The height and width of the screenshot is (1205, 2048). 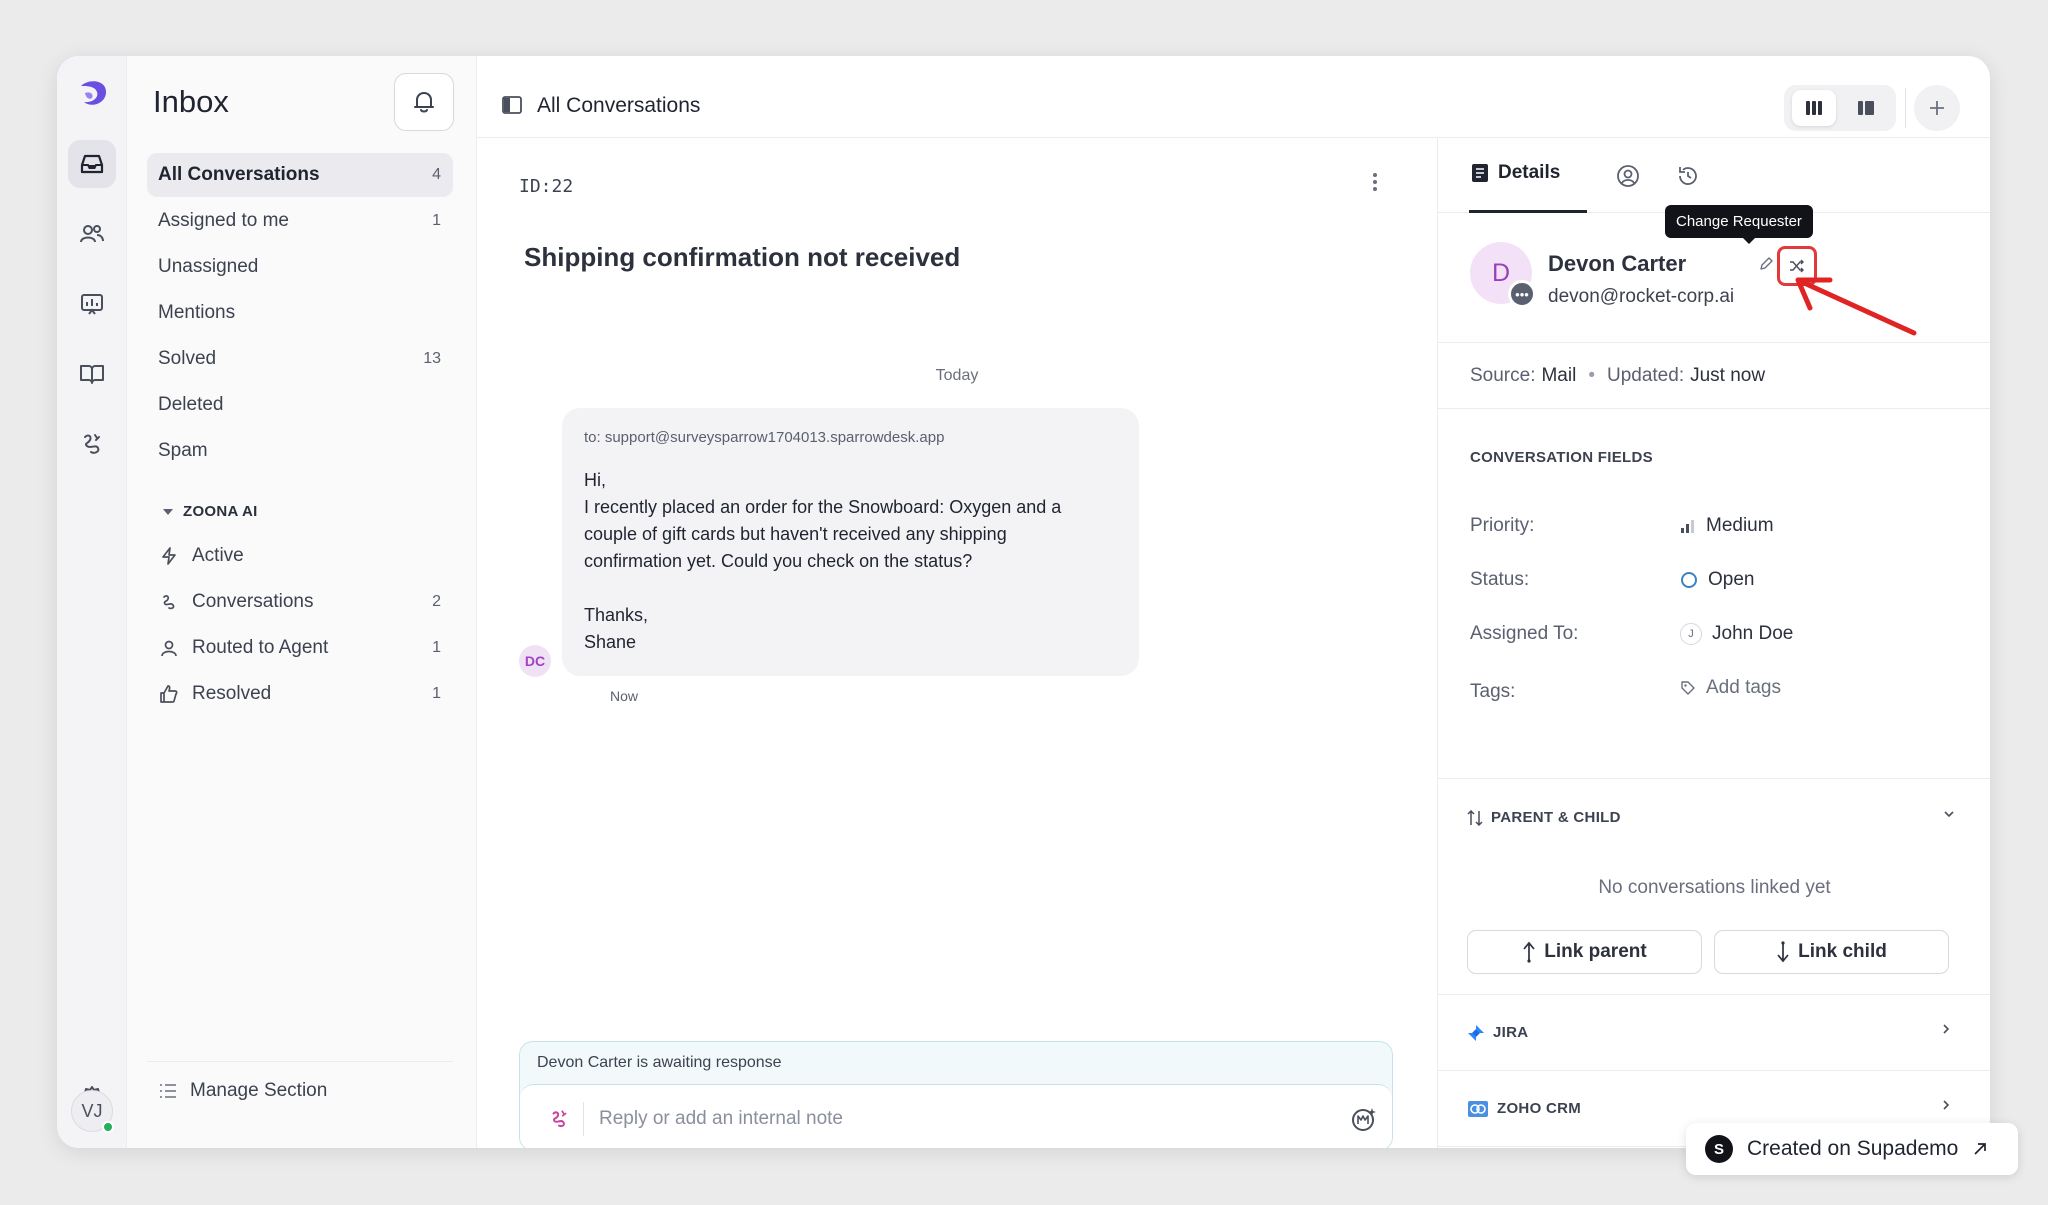 What do you see at coordinates (624, 696) in the screenshot?
I see `message-time: Now` at bounding box center [624, 696].